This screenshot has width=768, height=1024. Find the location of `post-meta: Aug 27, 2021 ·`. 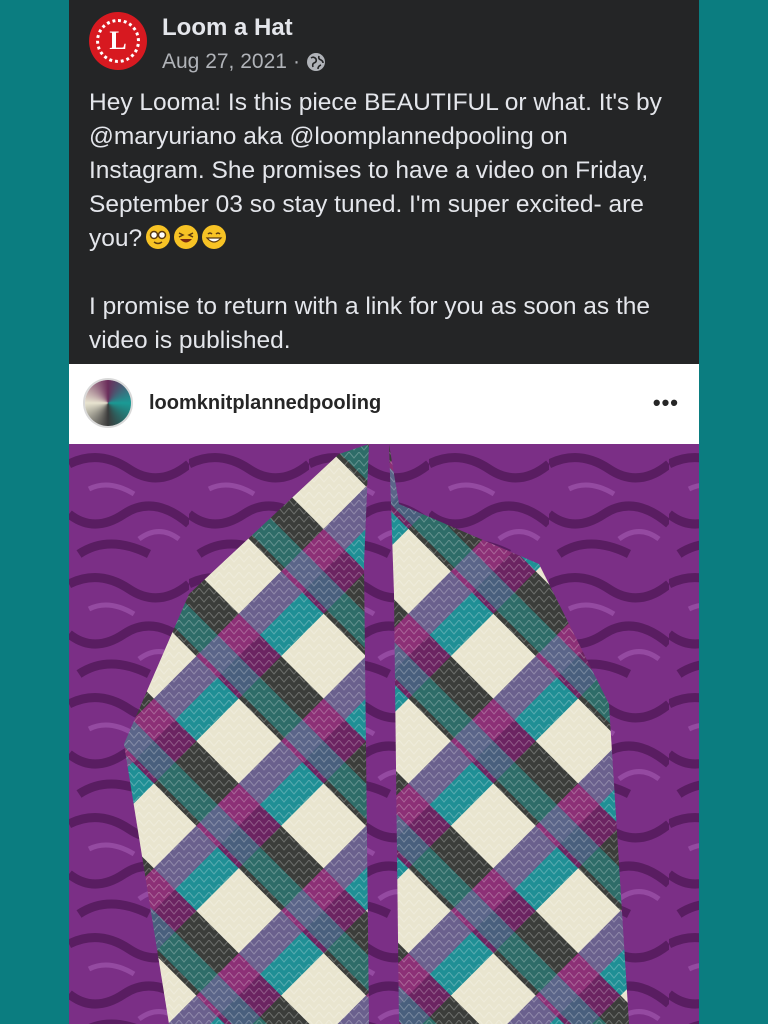

post-meta: Aug 27, 2021 · is located at coordinates (244, 62).